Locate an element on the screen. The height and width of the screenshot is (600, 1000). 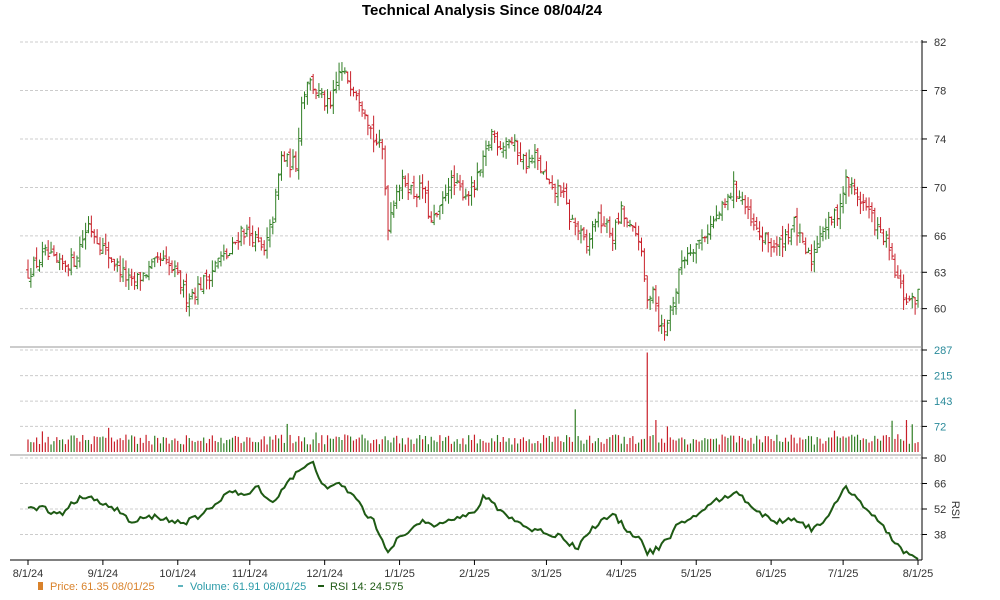
x-tick-label: 3/1/25 is located at coordinates (546, 574).